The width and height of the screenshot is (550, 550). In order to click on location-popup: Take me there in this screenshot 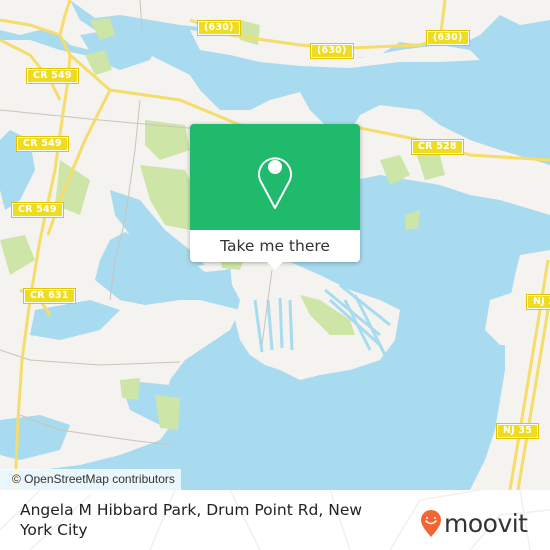, I will do `click(275, 197)`.